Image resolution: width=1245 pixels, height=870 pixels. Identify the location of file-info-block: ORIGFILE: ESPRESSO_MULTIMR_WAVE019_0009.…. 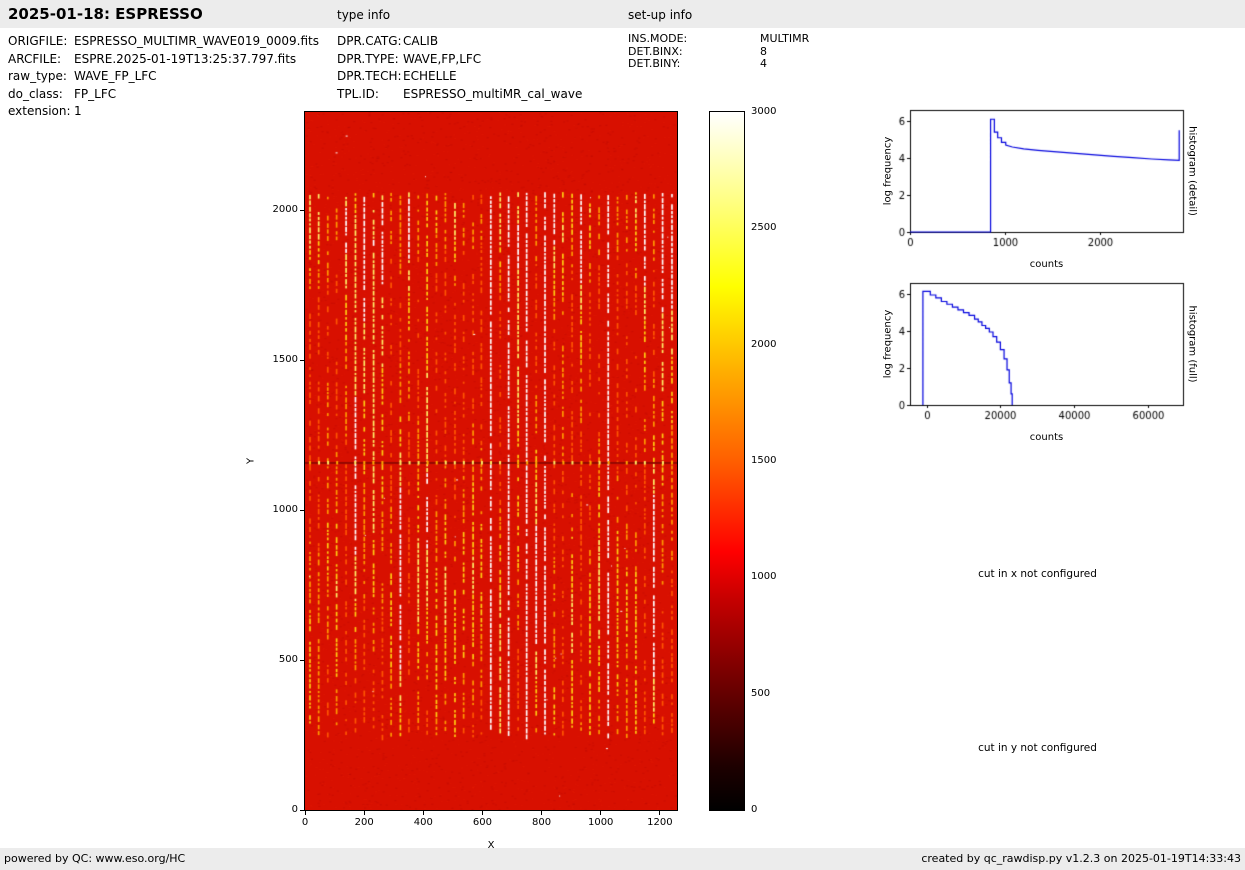
(163, 77).